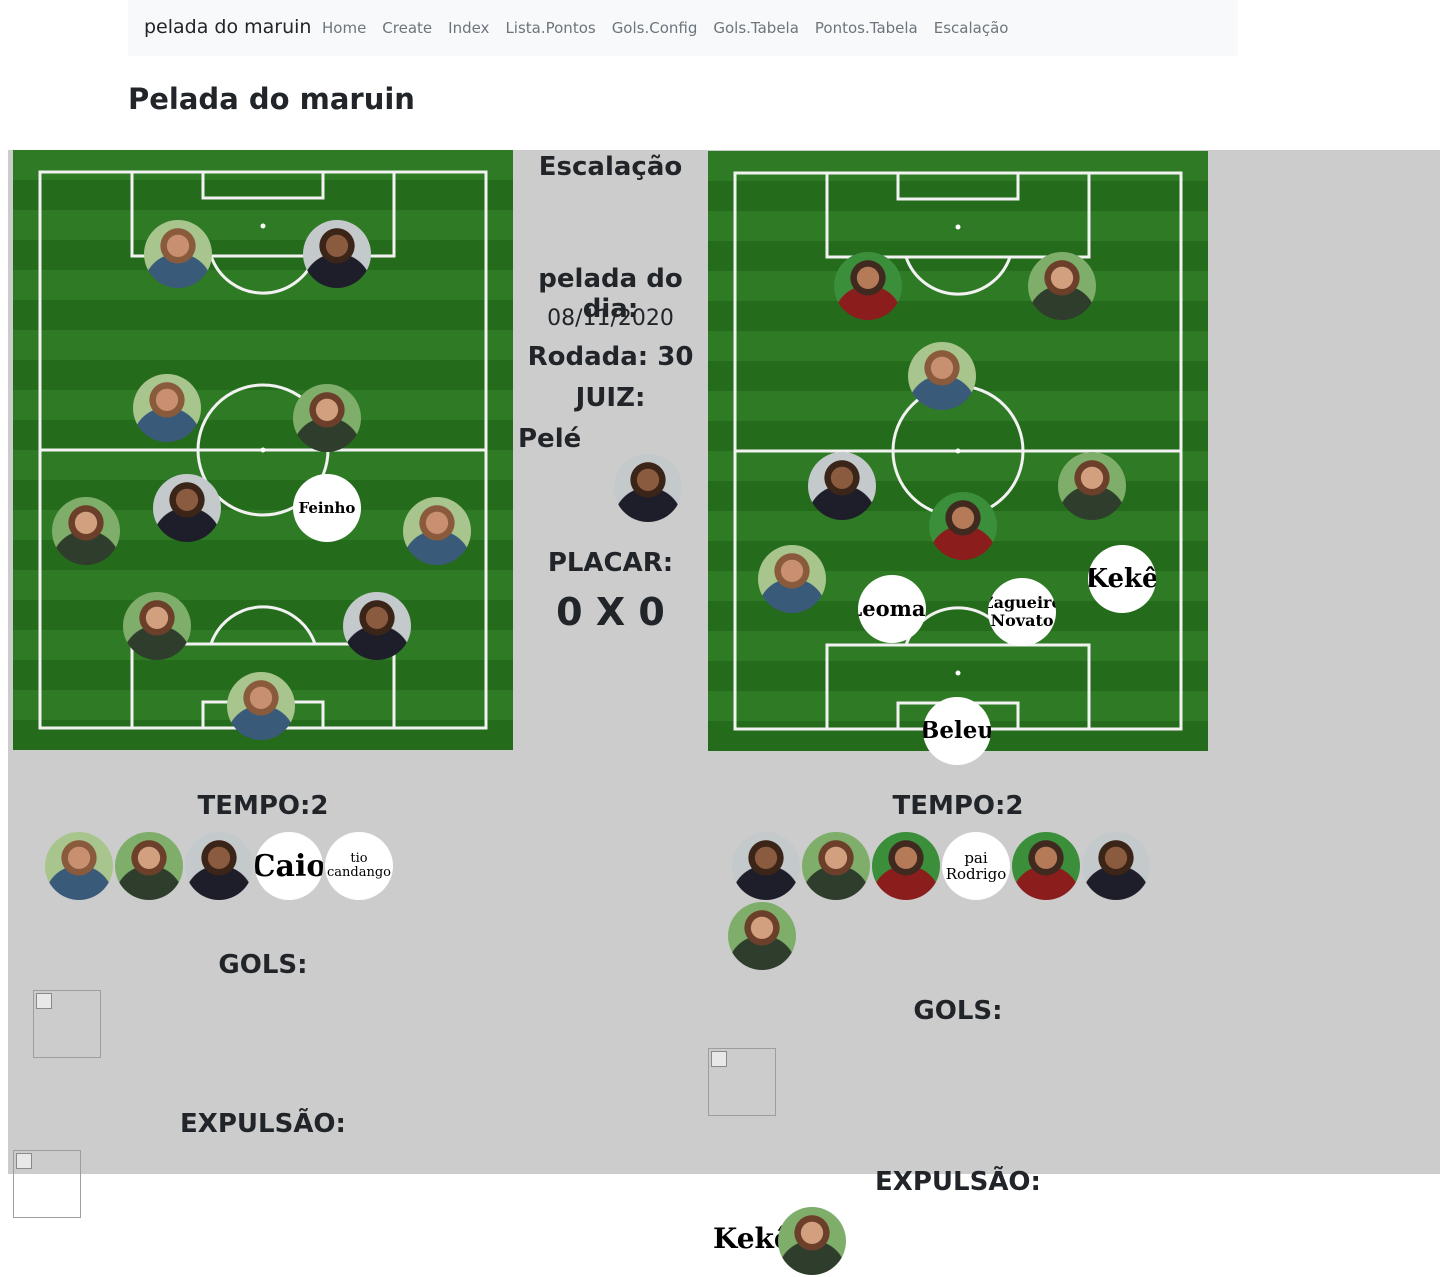 This screenshot has height=1277, width=1440. Describe the element at coordinates (971, 28) in the screenshot. I see `nav-link-escalacao: Escalação` at that location.